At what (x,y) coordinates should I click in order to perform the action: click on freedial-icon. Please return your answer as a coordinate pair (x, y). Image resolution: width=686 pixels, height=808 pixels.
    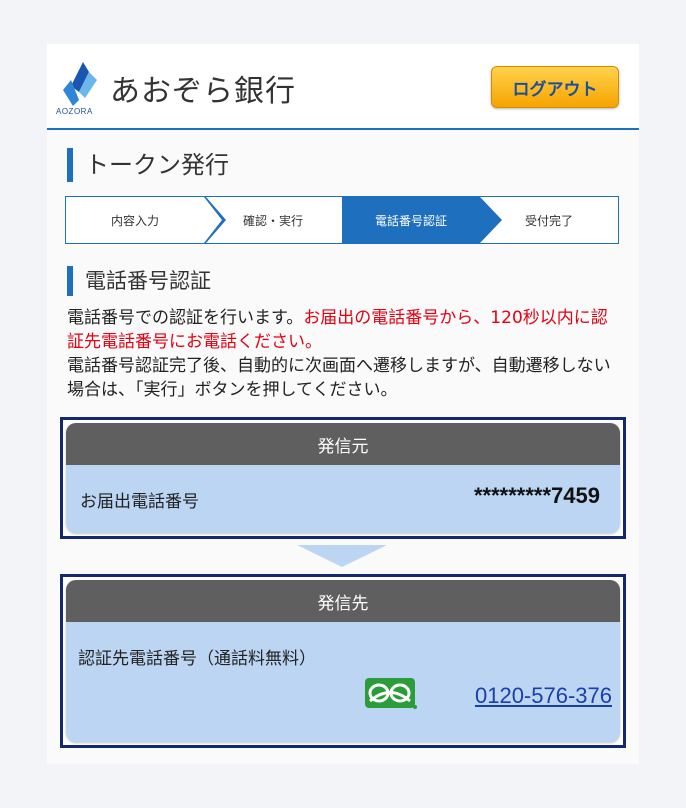
    Looking at the image, I should click on (391, 693).